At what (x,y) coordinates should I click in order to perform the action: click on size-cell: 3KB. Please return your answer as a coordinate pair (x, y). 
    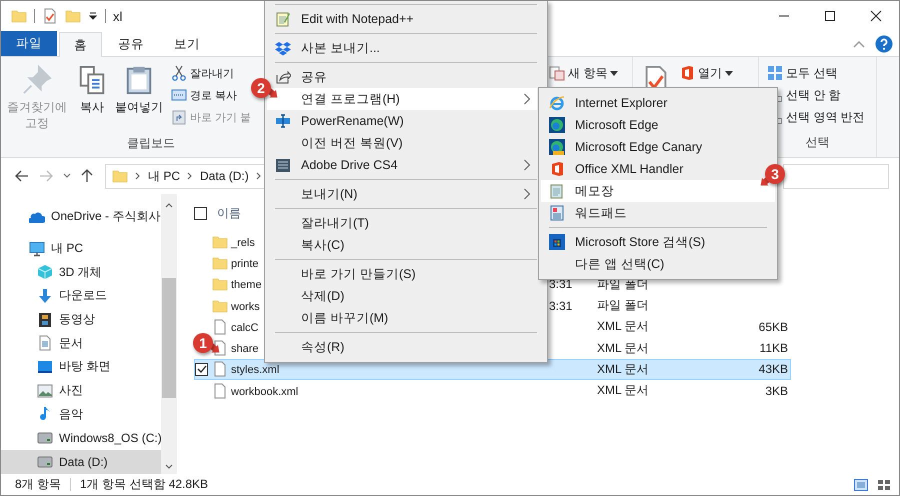
    Looking at the image, I should click on (776, 391).